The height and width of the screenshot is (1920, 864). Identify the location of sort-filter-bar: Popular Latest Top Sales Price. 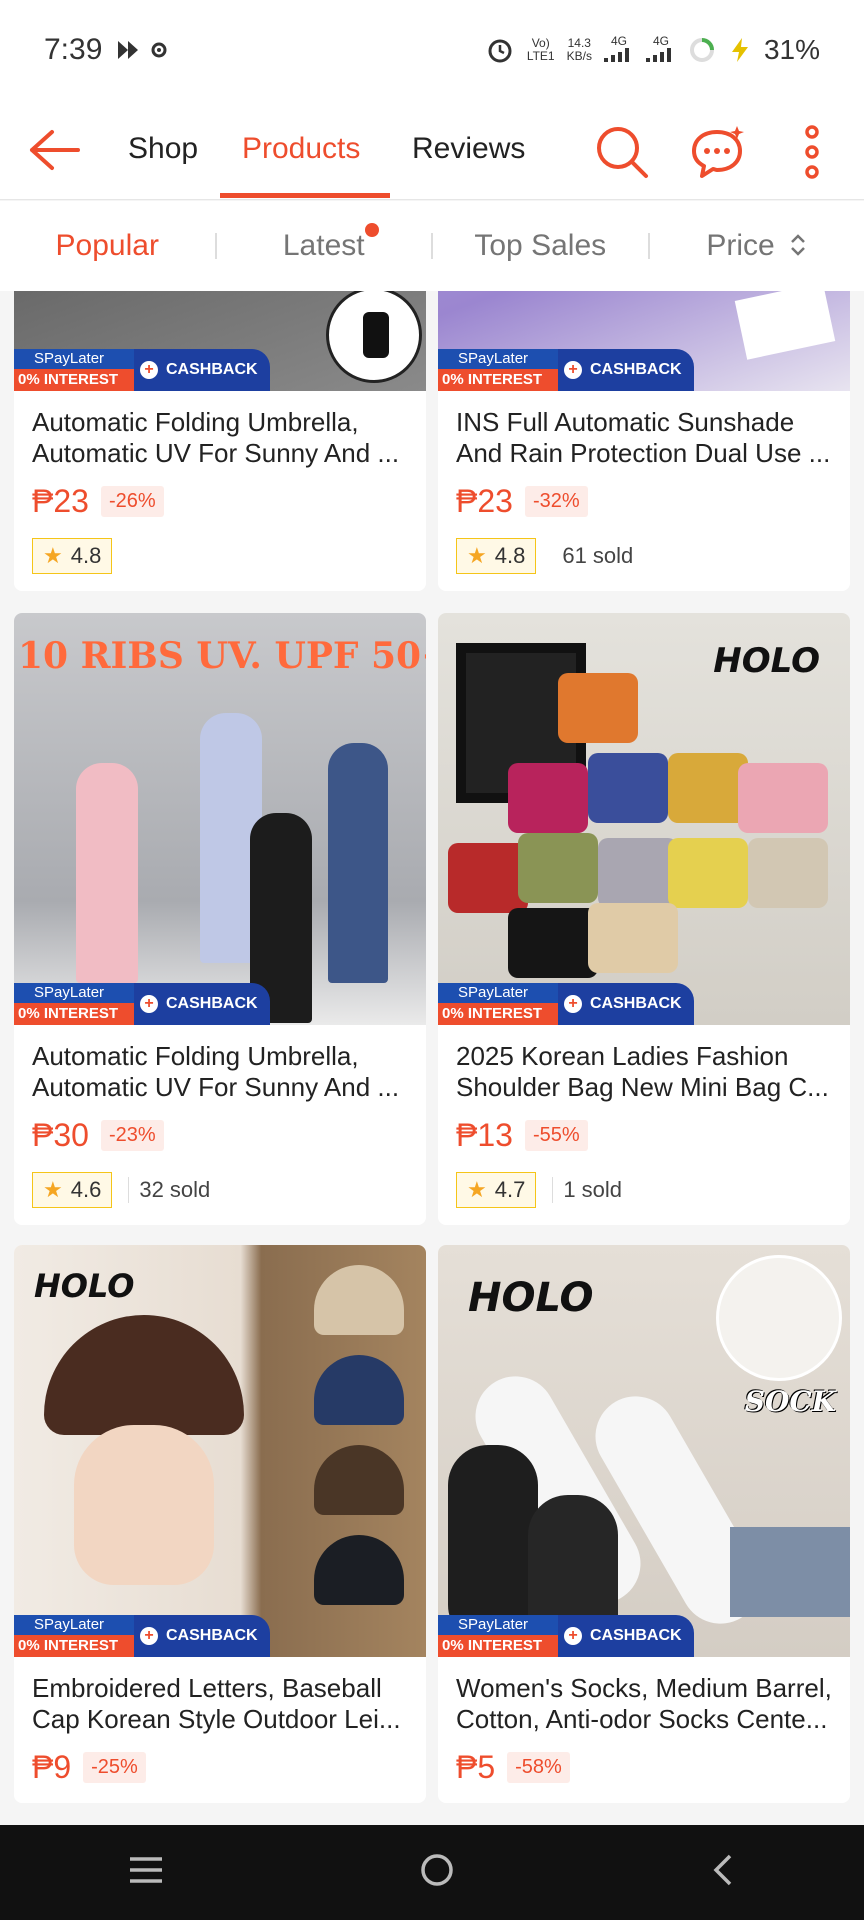
(432, 246).